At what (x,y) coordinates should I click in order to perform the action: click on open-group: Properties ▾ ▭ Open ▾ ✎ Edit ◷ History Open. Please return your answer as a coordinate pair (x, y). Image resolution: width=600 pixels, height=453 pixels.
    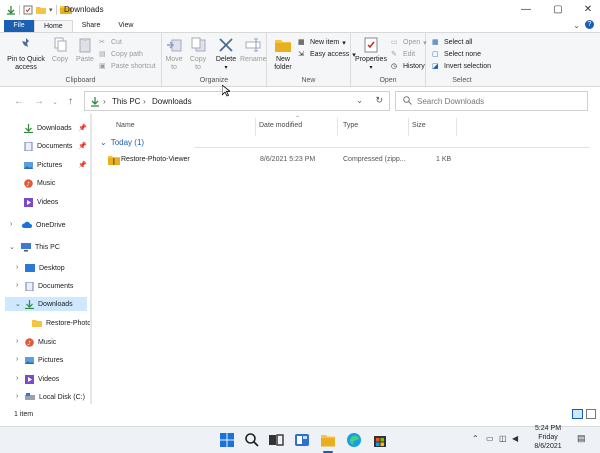
    Looking at the image, I should click on (389, 59).